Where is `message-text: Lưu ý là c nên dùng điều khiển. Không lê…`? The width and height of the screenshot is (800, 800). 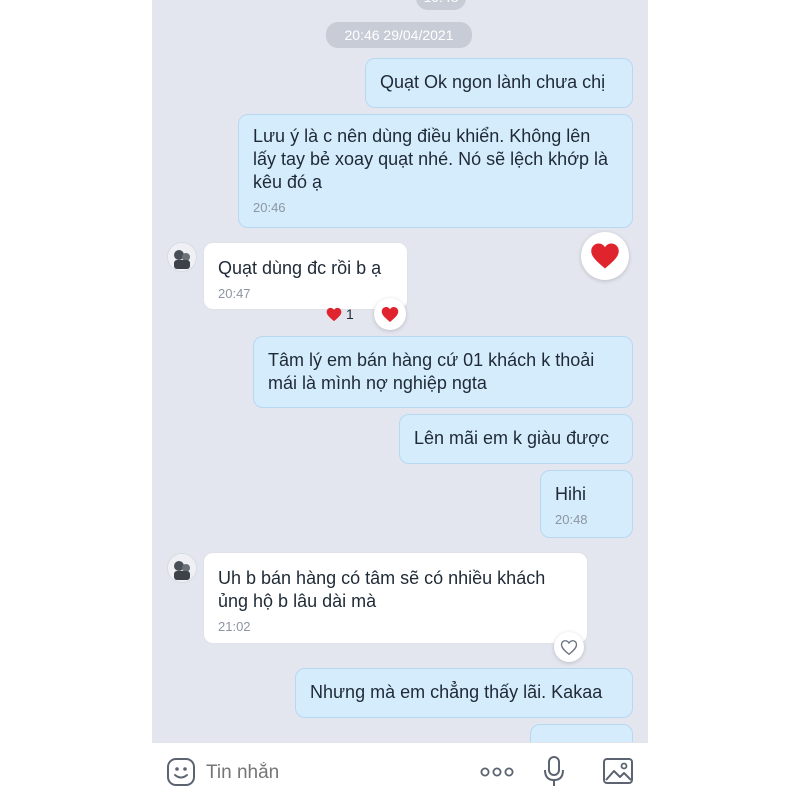 message-text: Lưu ý là c nên dùng điều khiển. Không lê… is located at coordinates (431, 159).